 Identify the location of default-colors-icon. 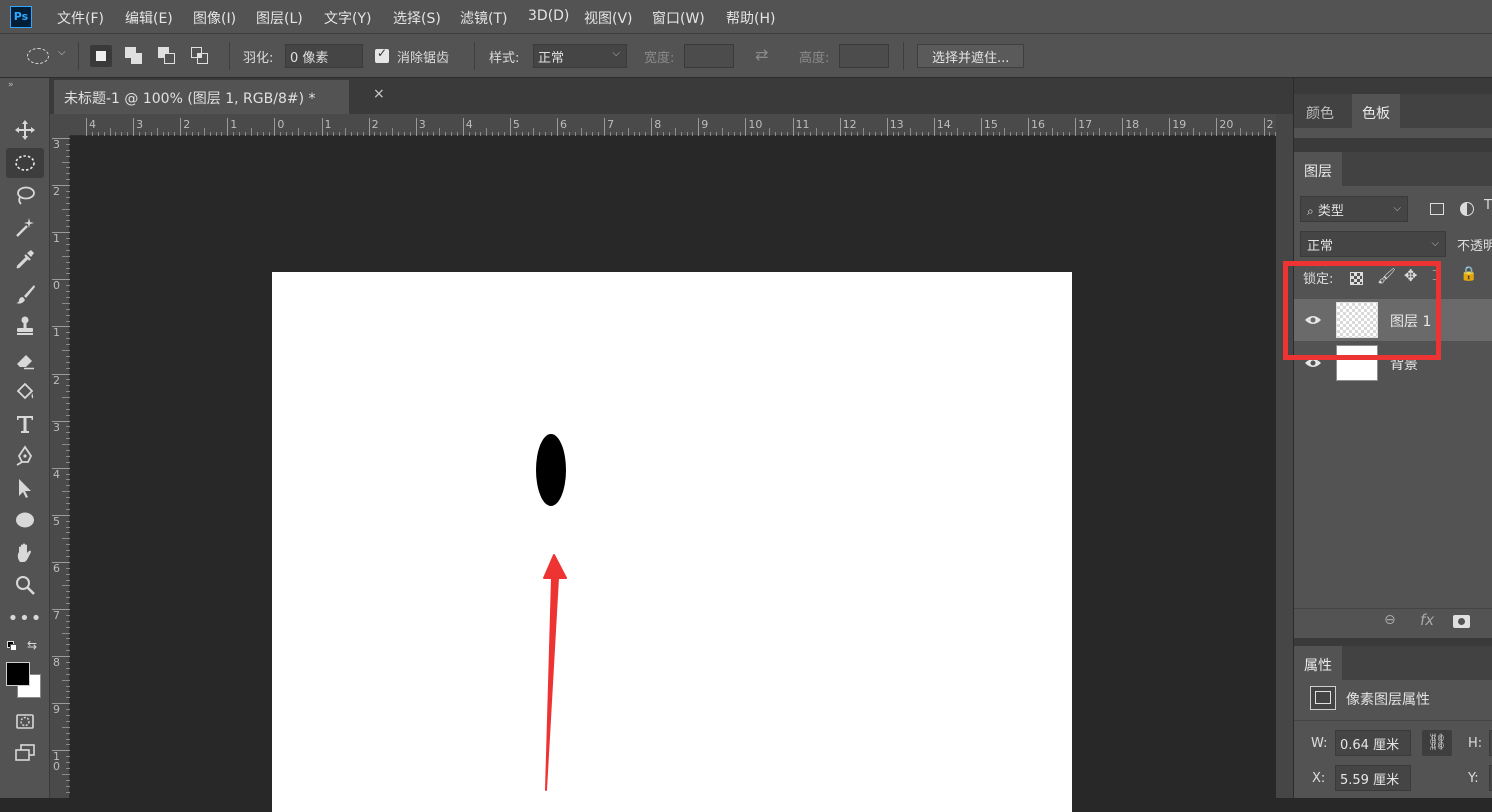
(12, 646).